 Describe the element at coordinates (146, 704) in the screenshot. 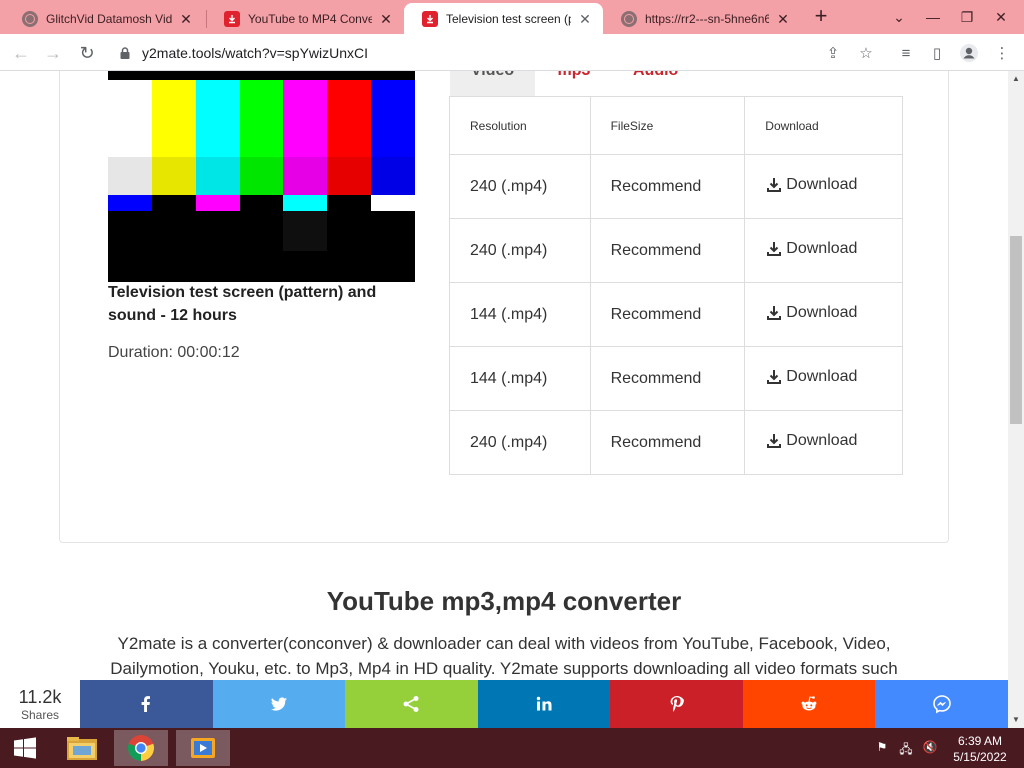

I see `facebook-share-button` at that location.